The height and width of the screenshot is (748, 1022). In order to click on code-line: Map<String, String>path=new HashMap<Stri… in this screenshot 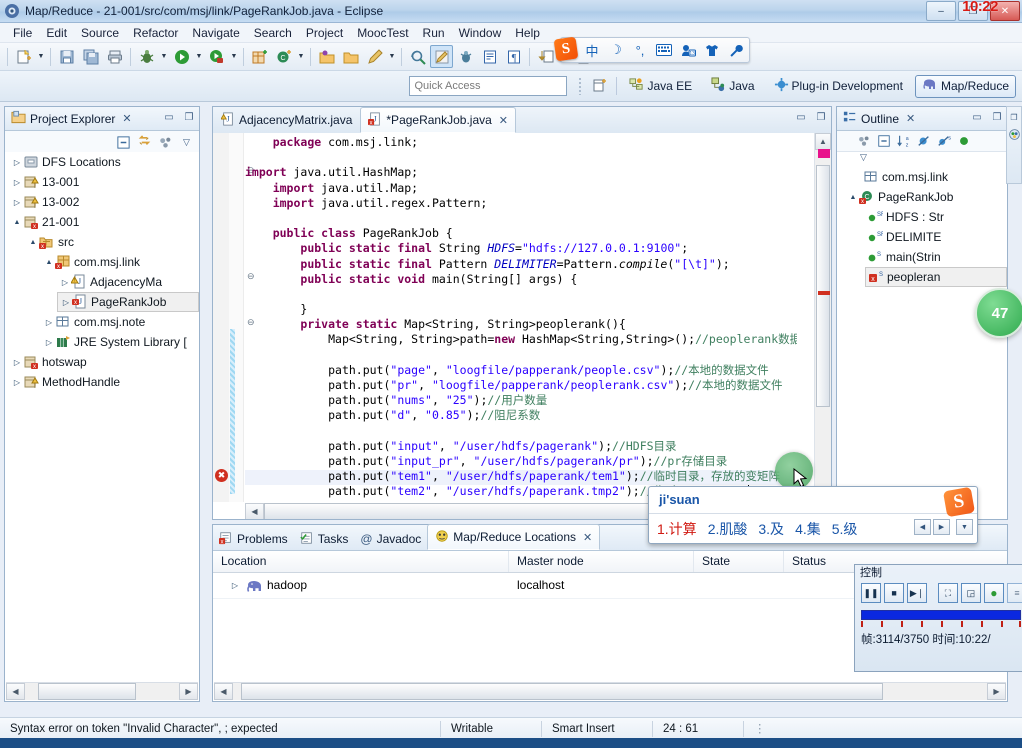, I will do `click(521, 339)`.